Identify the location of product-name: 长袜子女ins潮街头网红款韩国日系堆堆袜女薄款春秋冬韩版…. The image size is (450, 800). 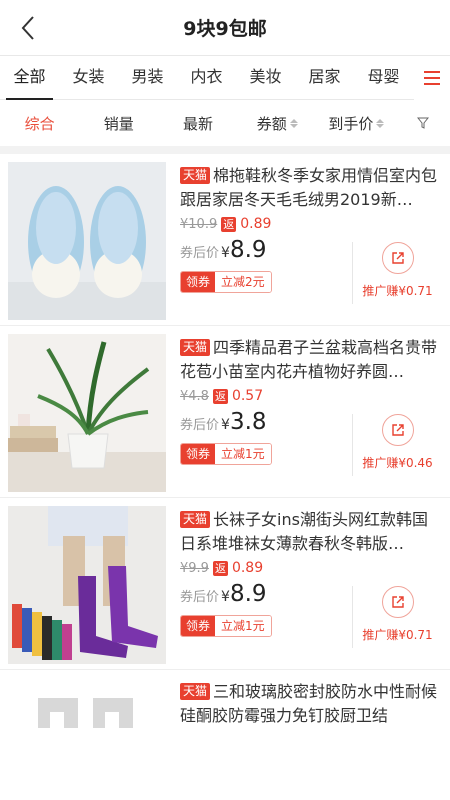
(304, 531).